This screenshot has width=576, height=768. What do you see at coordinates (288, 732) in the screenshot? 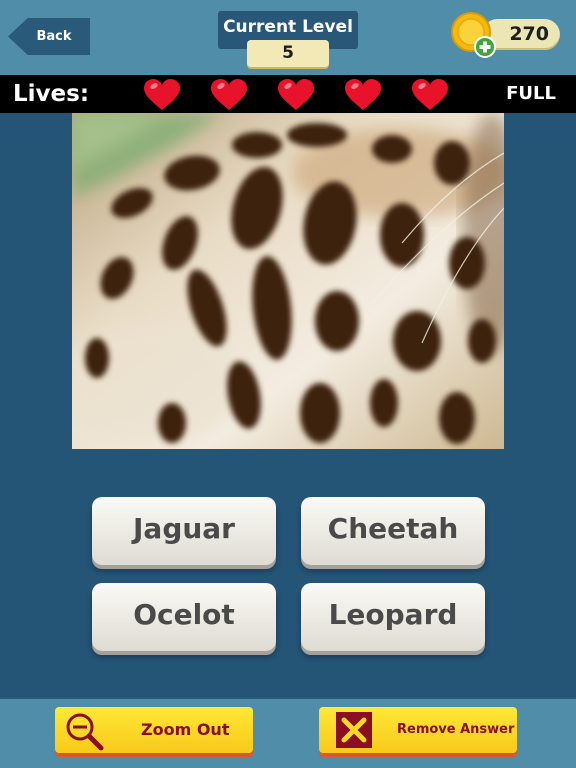
I see `bottom-bar: Zoom Out Remove Answer` at bounding box center [288, 732].